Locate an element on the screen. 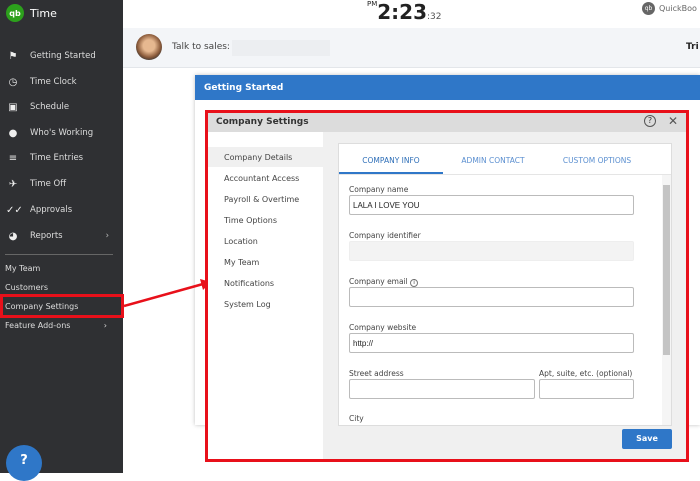  nav-company-details: Company Details is located at coordinates (265, 157).